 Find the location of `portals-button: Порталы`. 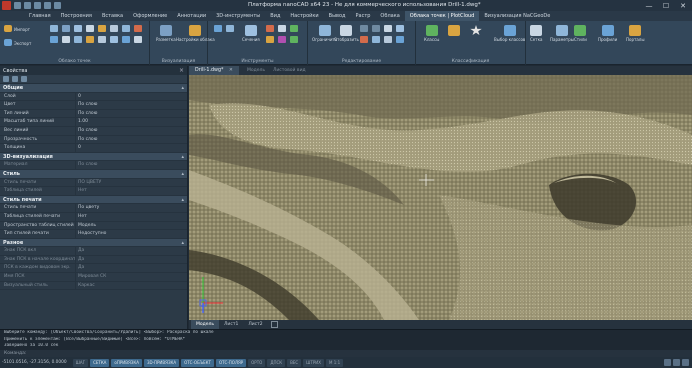

portals-button: Порталы is located at coordinates (635, 33).